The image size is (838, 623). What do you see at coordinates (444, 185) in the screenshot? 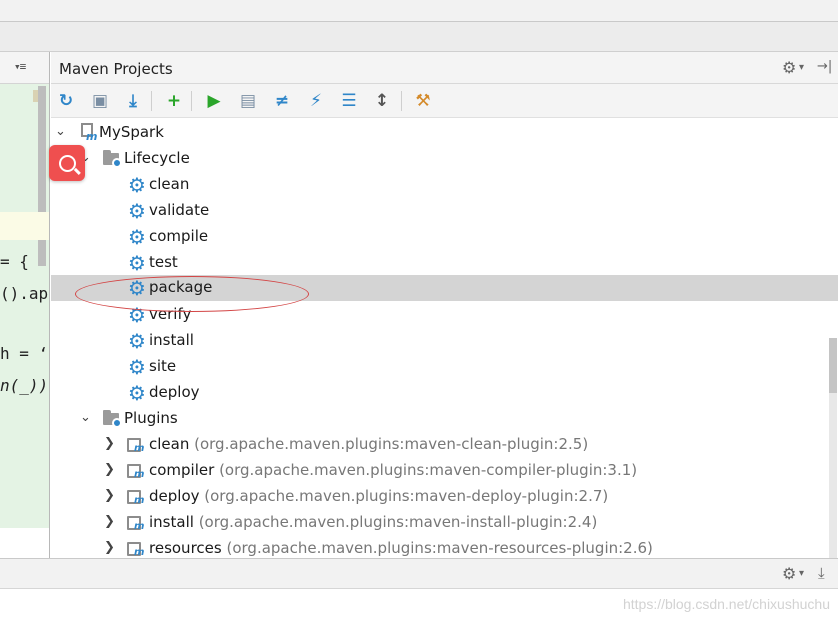
I see `lifecycle-item-clean: ⚙ clean` at bounding box center [444, 185].